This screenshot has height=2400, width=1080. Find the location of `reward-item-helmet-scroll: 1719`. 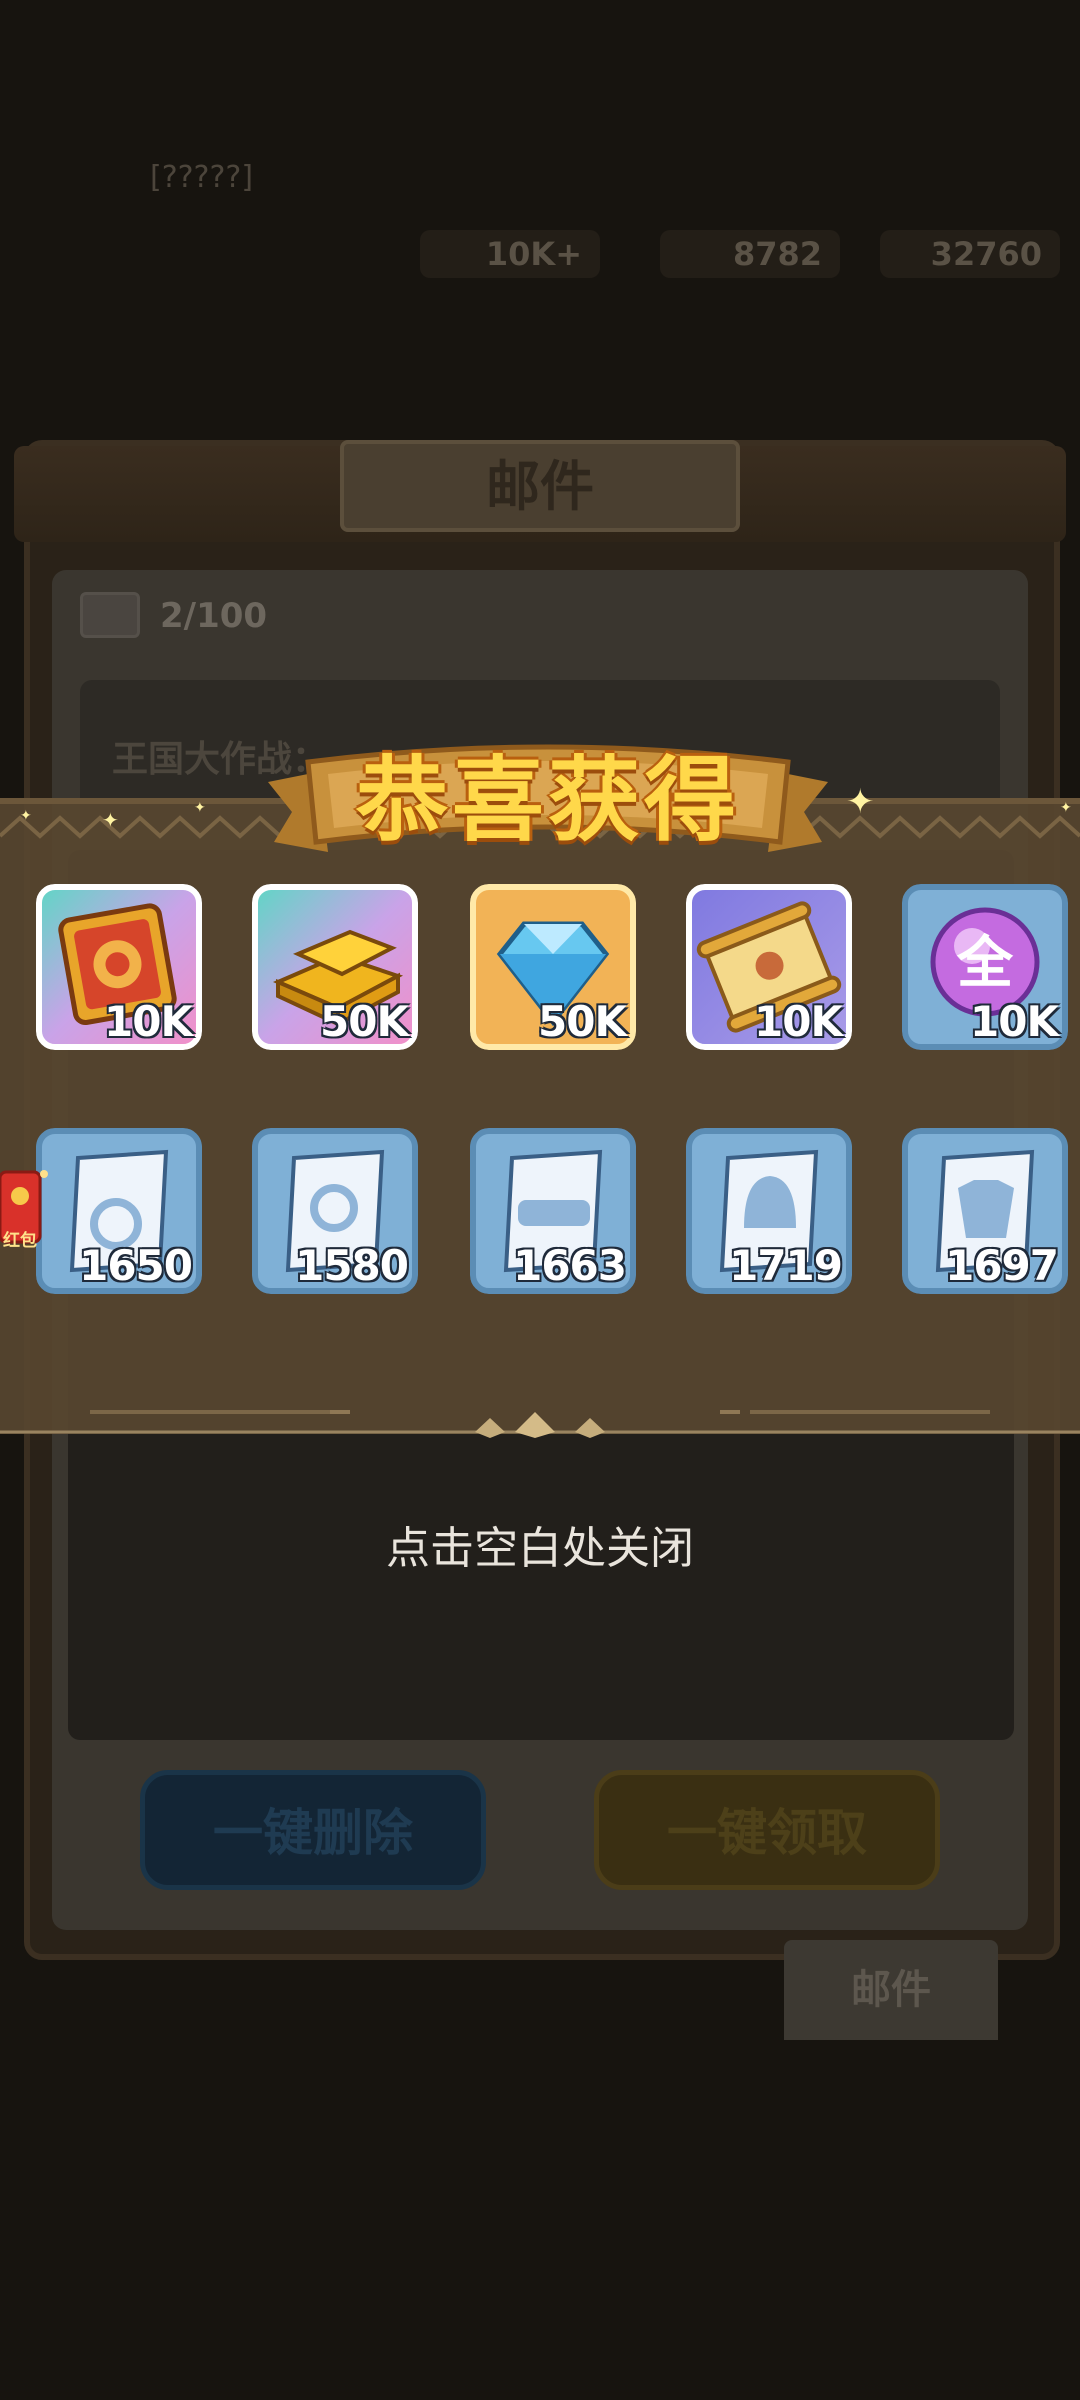

reward-item-helmet-scroll: 1719 is located at coordinates (769, 1211).